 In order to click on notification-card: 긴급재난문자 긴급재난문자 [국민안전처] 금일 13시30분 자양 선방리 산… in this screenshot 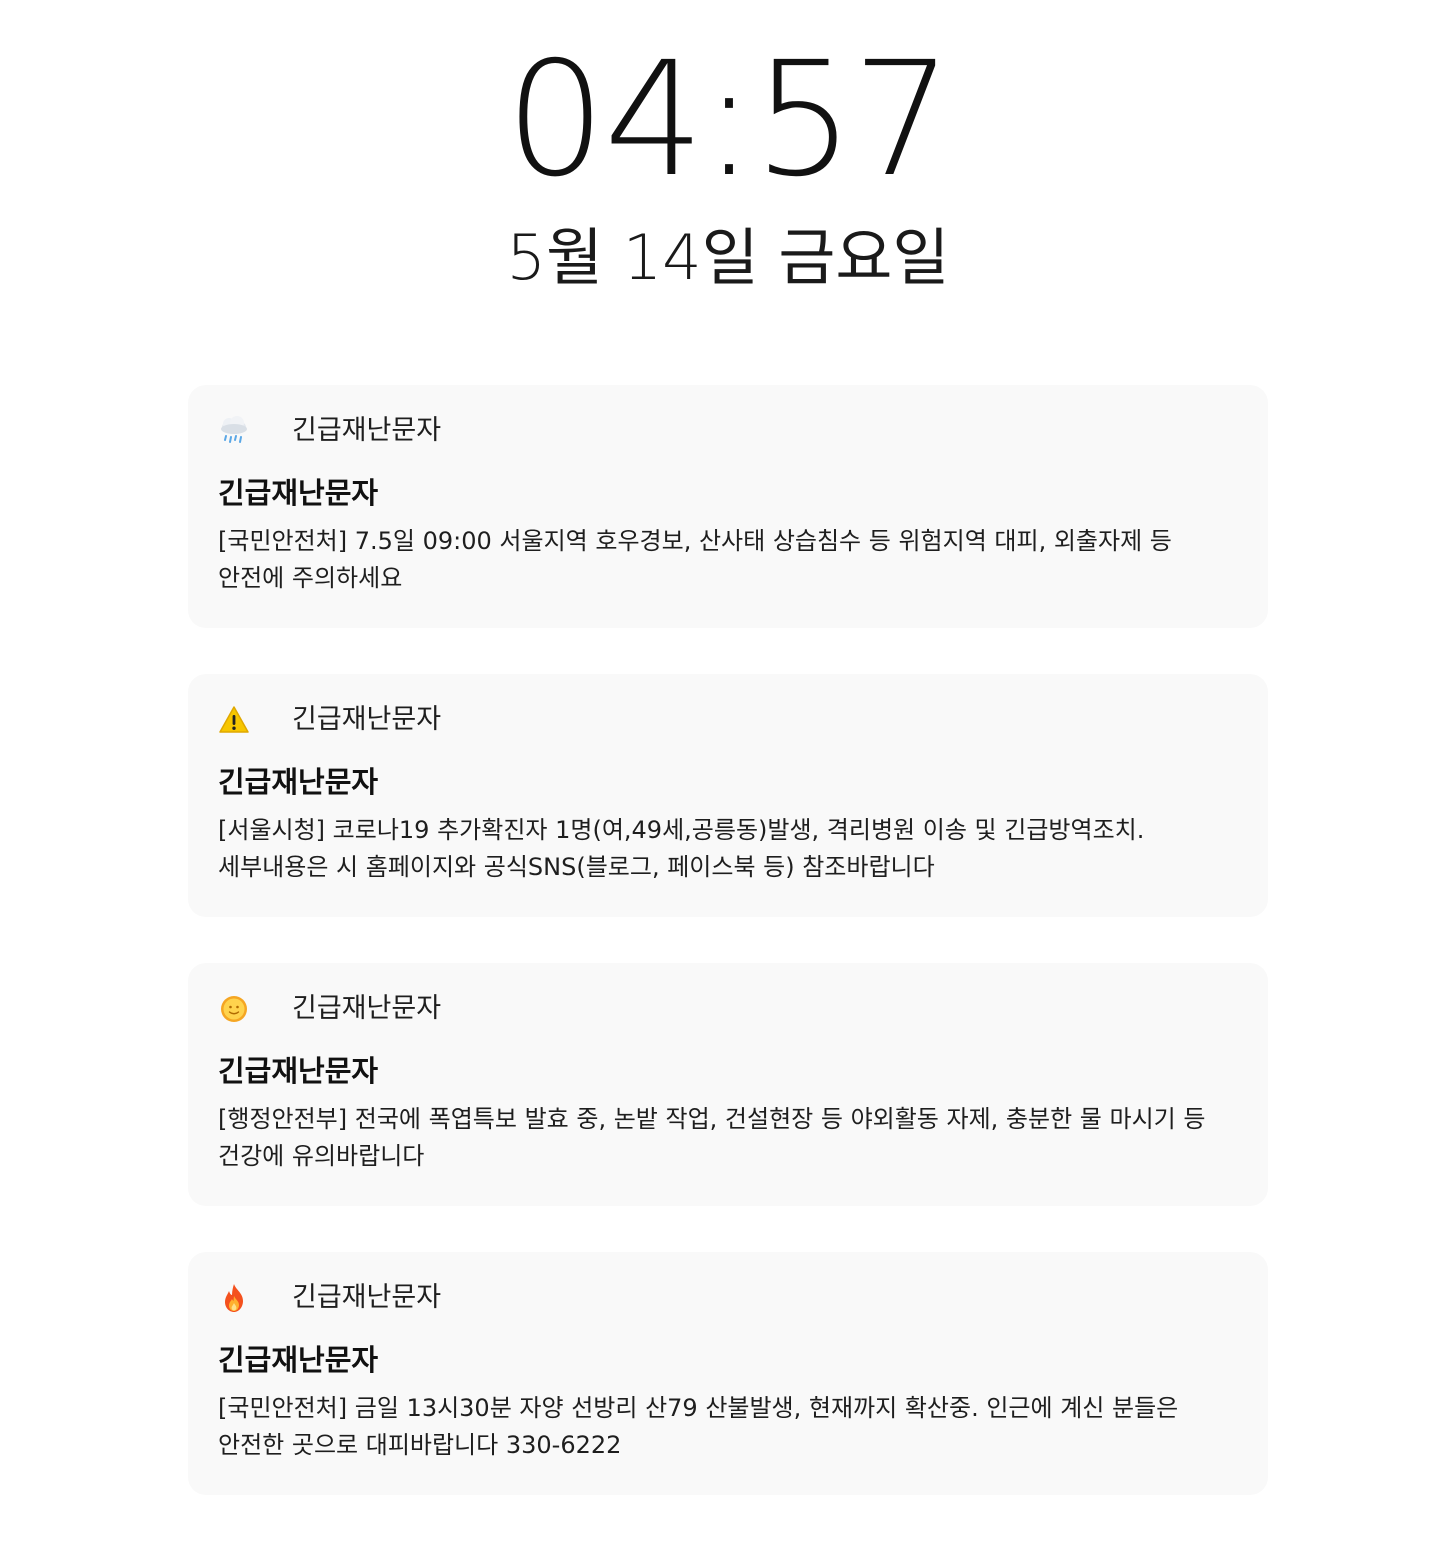, I will do `click(728, 1373)`.